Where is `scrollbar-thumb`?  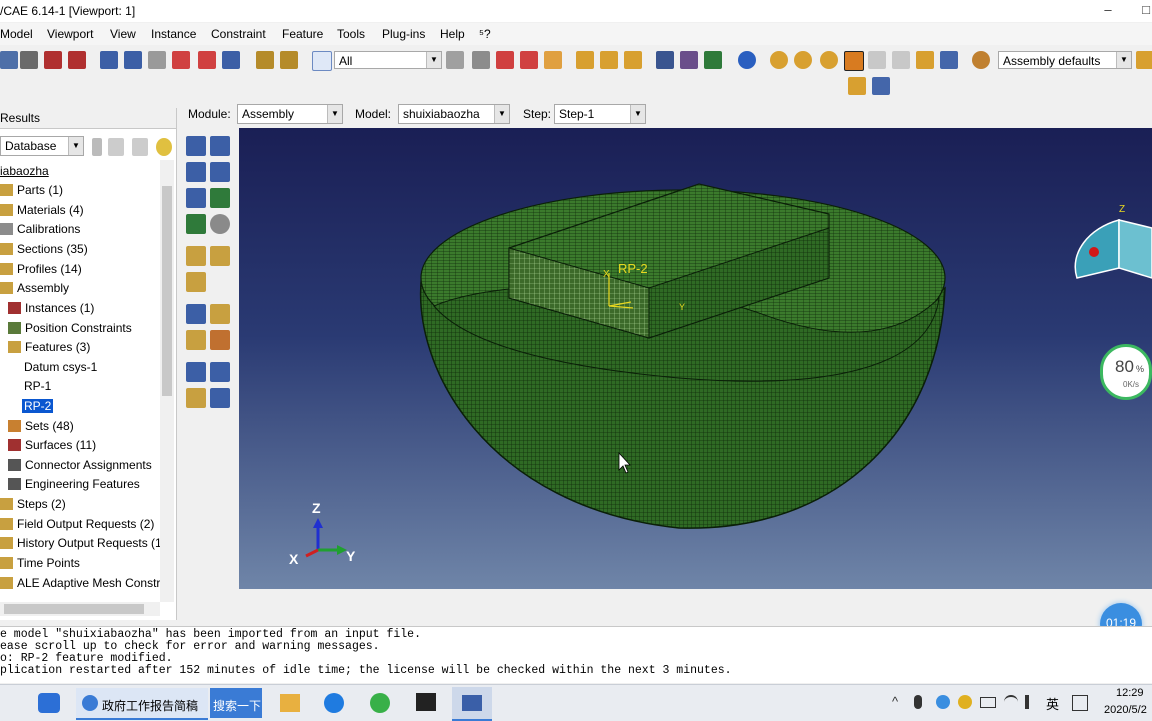 scrollbar-thumb is located at coordinates (74, 609).